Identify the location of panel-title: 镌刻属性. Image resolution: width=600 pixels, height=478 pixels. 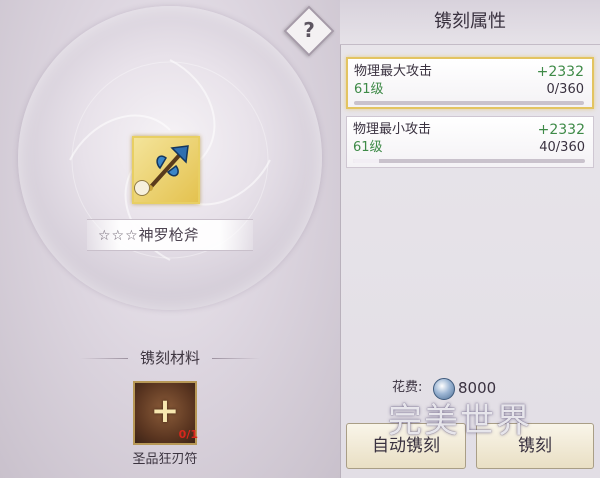
(470, 22).